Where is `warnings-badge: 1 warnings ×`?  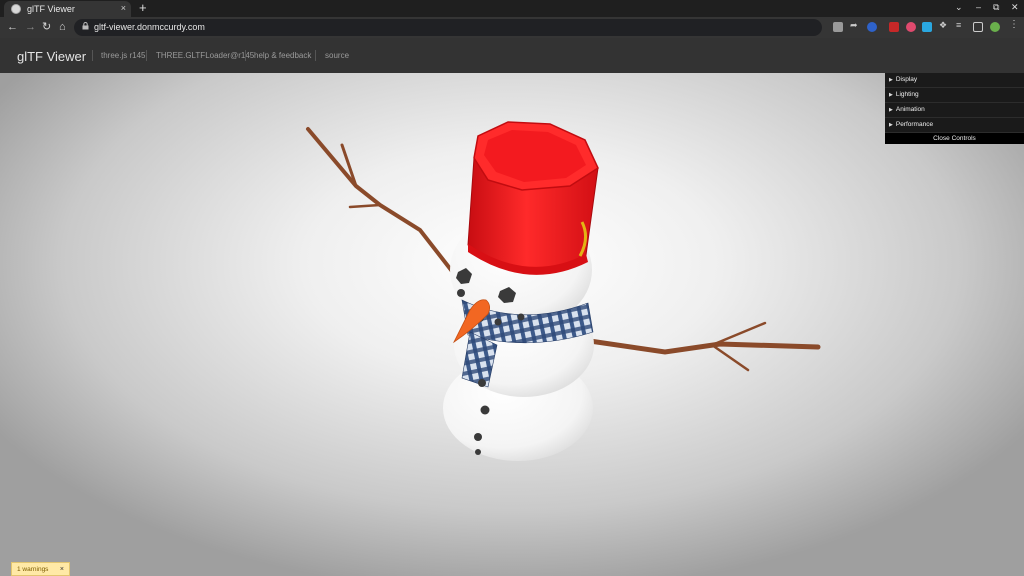
warnings-badge: 1 warnings × is located at coordinates (40, 569).